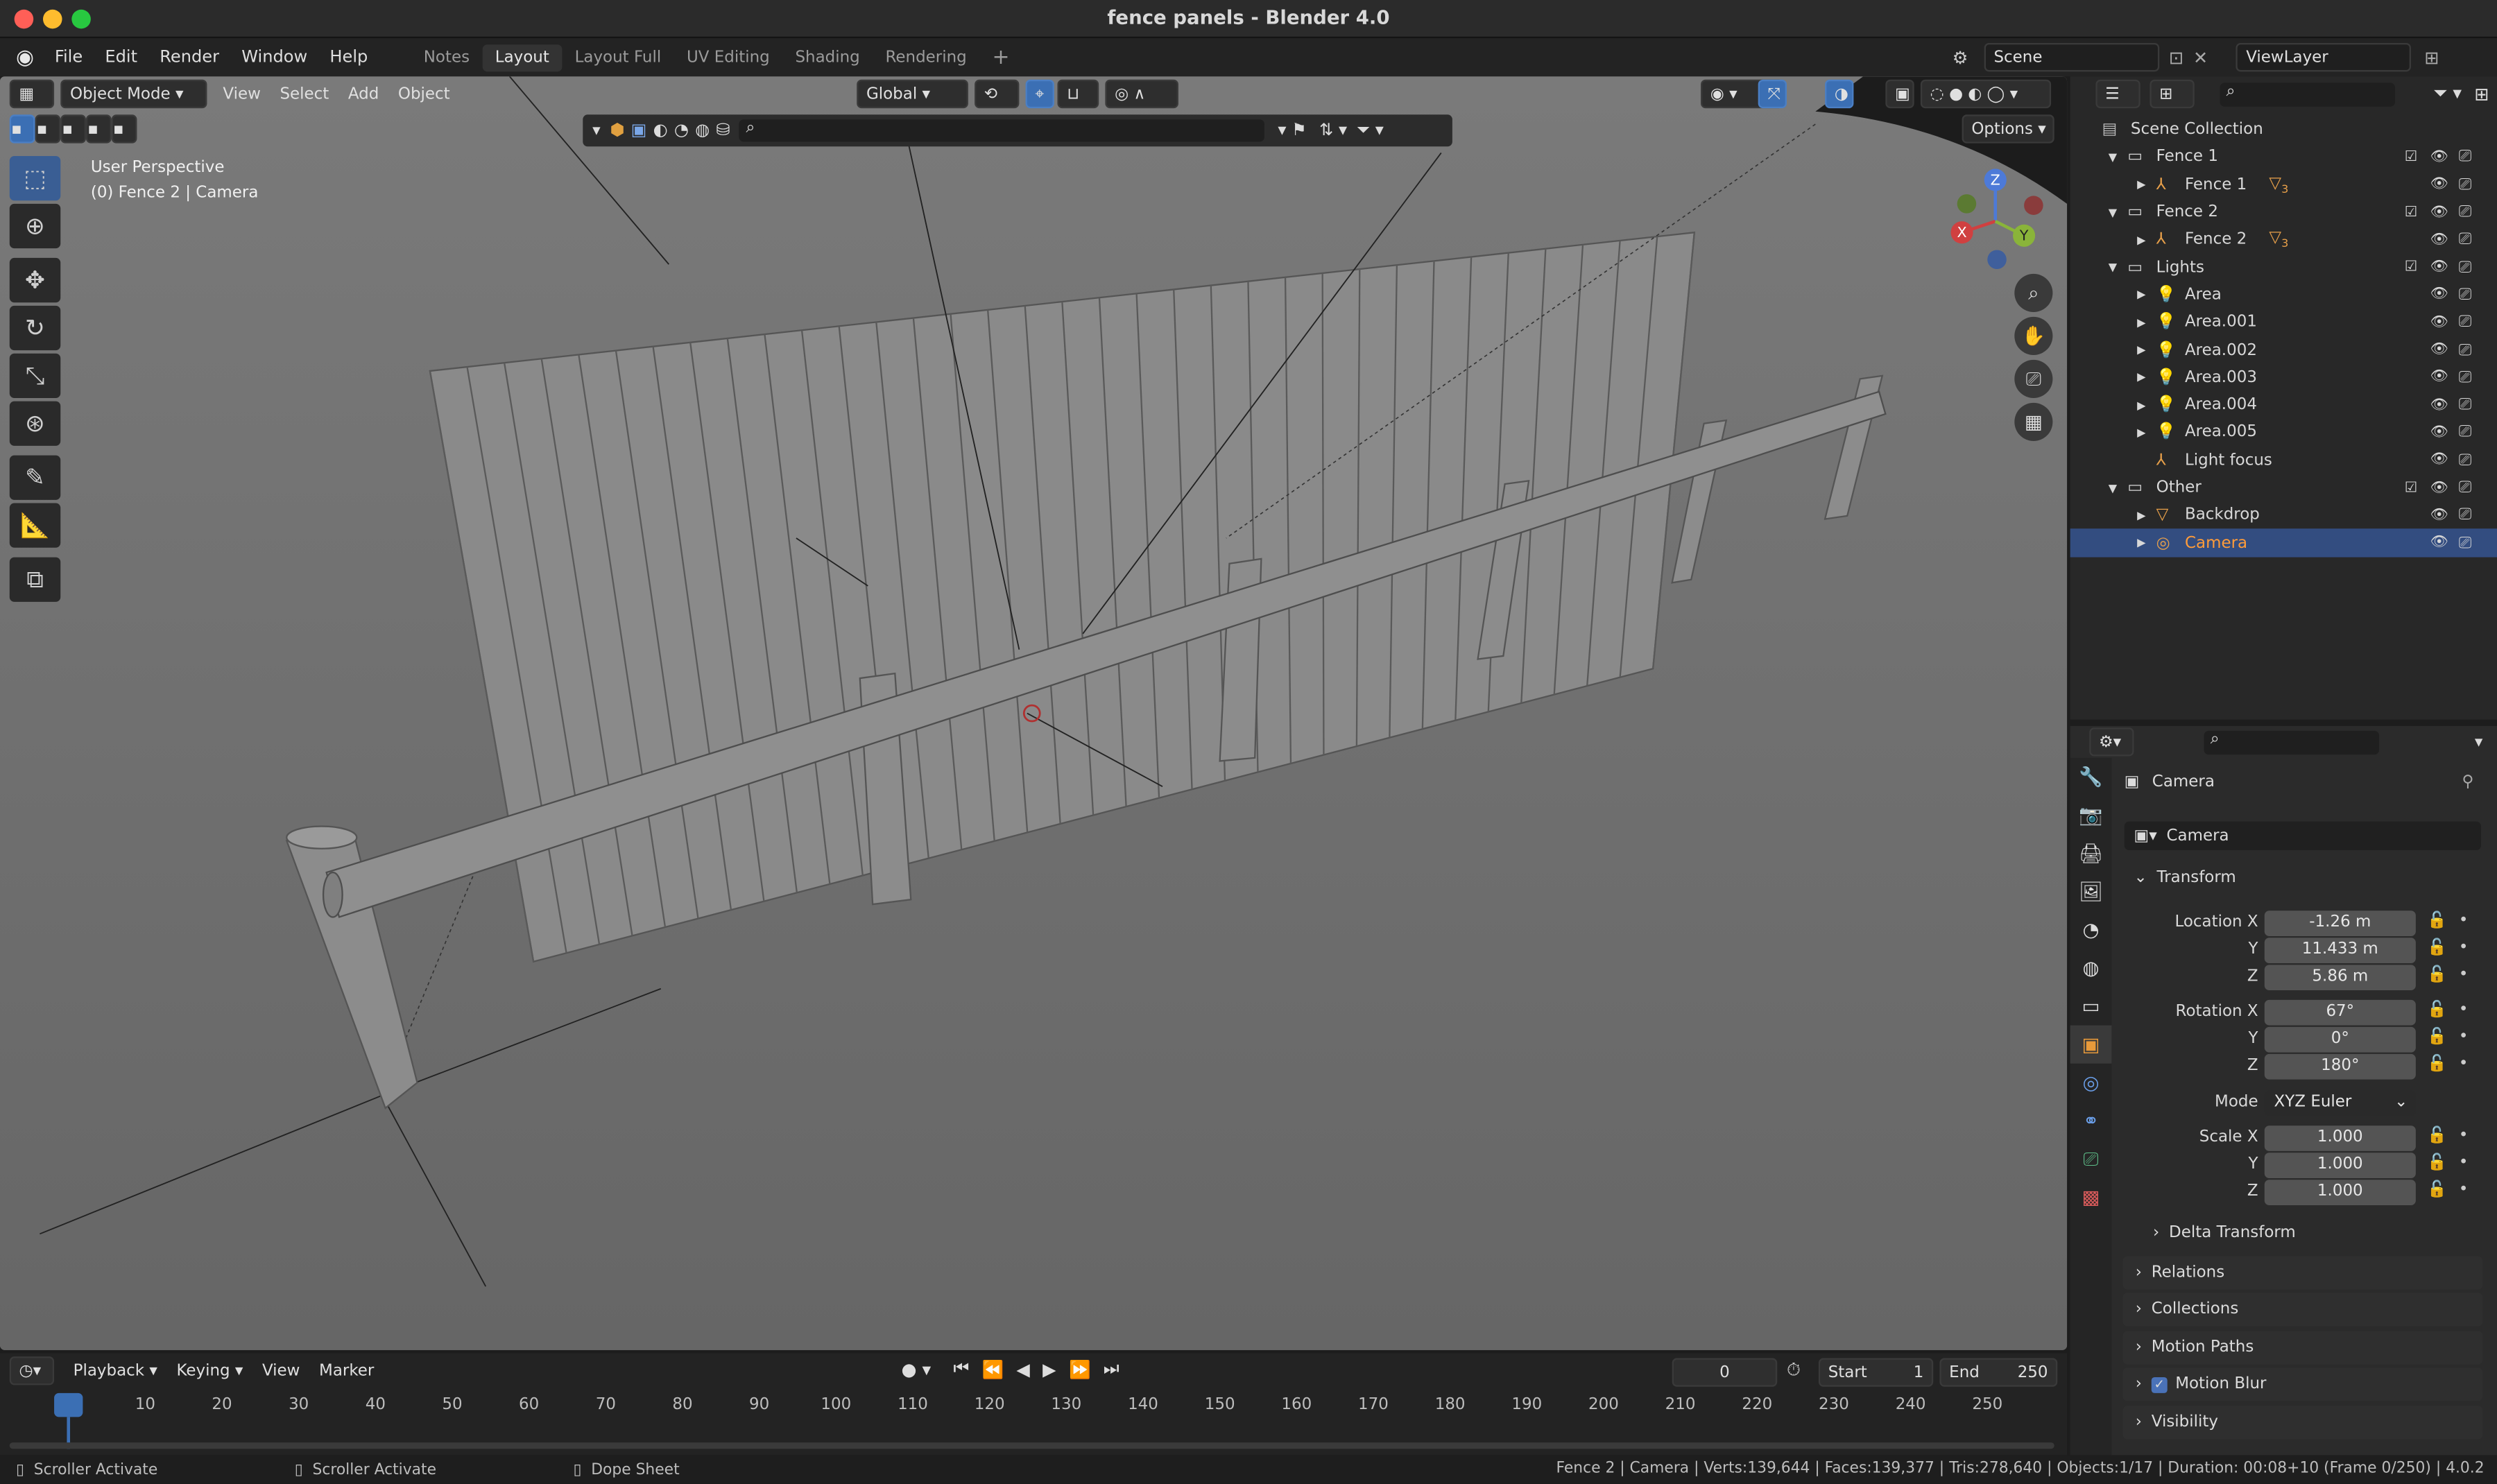 Image resolution: width=2497 pixels, height=1484 pixels. Describe the element at coordinates (2111, 742) in the screenshot. I see `properties-editor-icon: ⚙▾` at that location.